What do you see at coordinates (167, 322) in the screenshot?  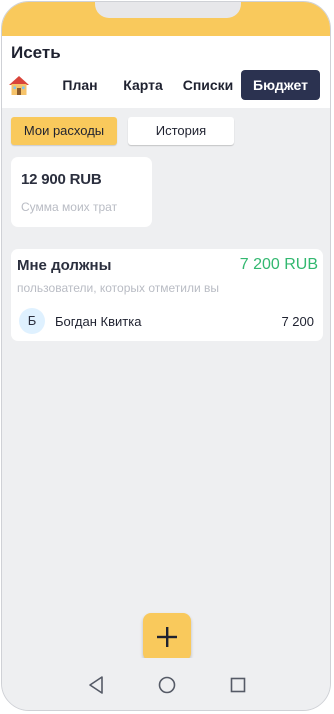 I see `list-item: Б Богдан Квитка 7 200` at bounding box center [167, 322].